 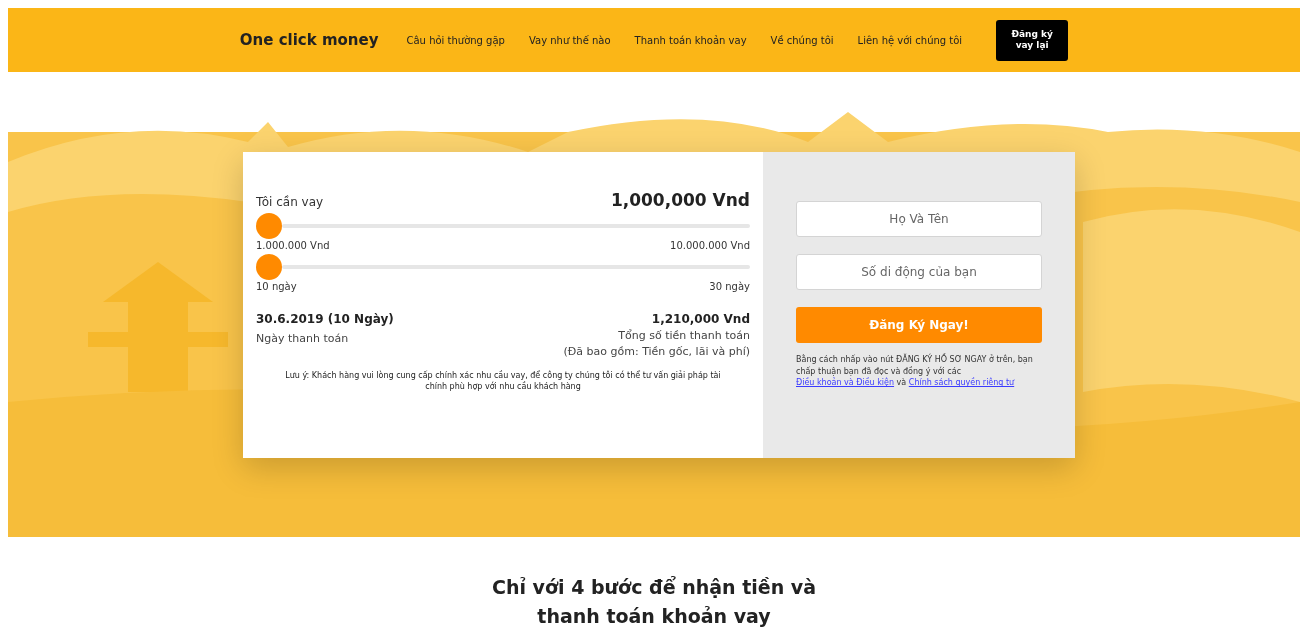 I want to click on slider-max-label: 30 ngày, so click(x=729, y=286).